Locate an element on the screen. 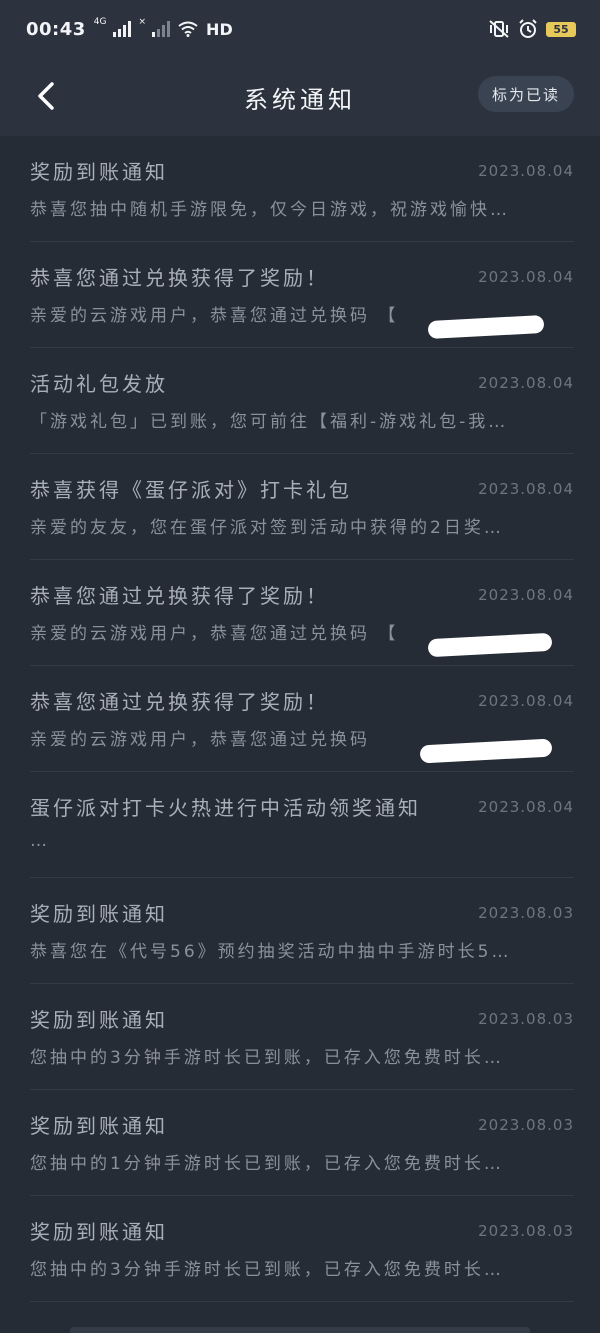  vibrate-icon is located at coordinates (499, 29).